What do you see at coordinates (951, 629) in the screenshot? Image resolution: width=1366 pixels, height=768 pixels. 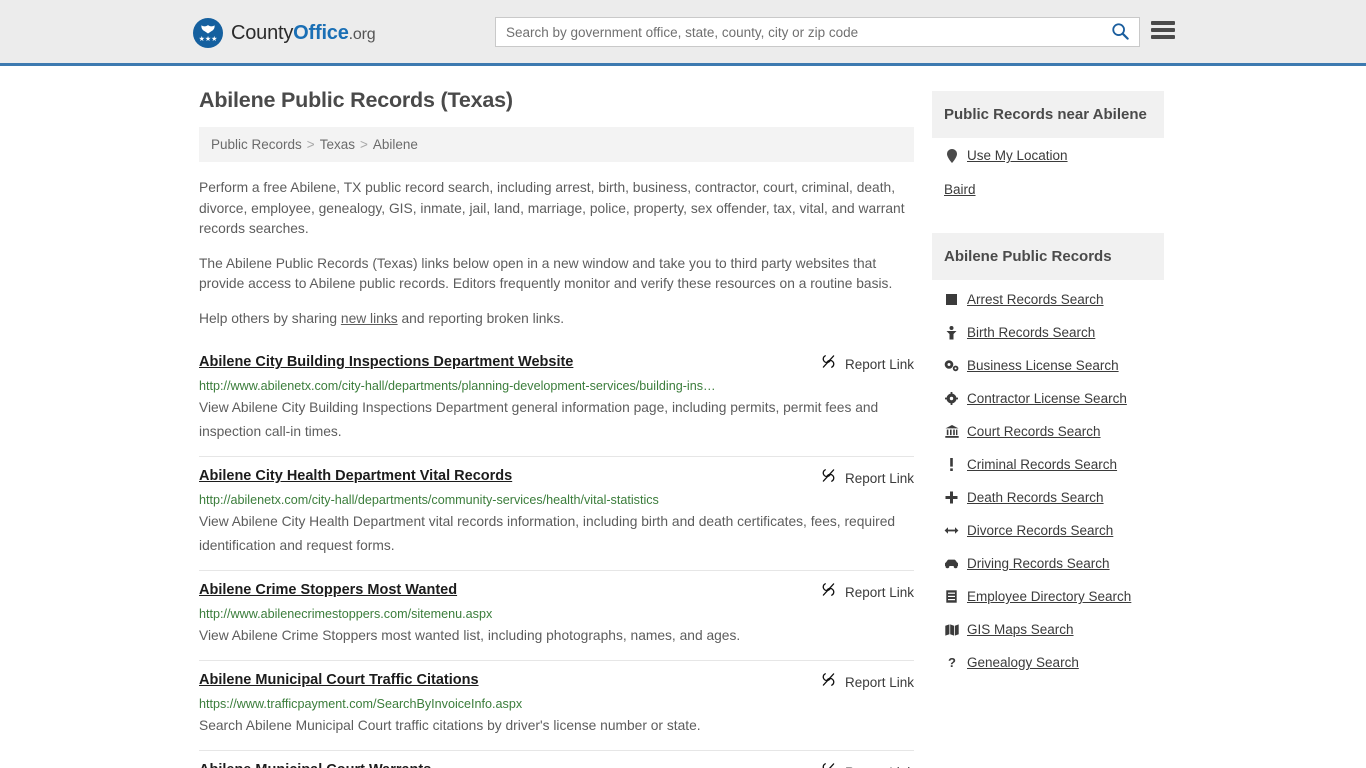 I see `map-icon` at bounding box center [951, 629].